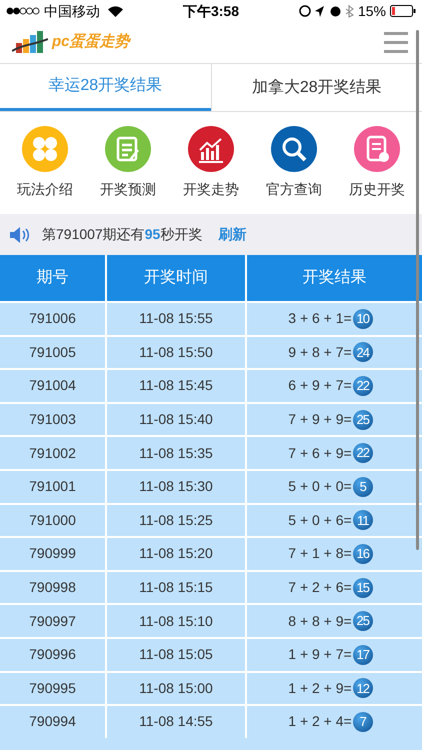 The height and width of the screenshot is (750, 422). I want to click on table-cell-text: 791001, so click(52, 486).